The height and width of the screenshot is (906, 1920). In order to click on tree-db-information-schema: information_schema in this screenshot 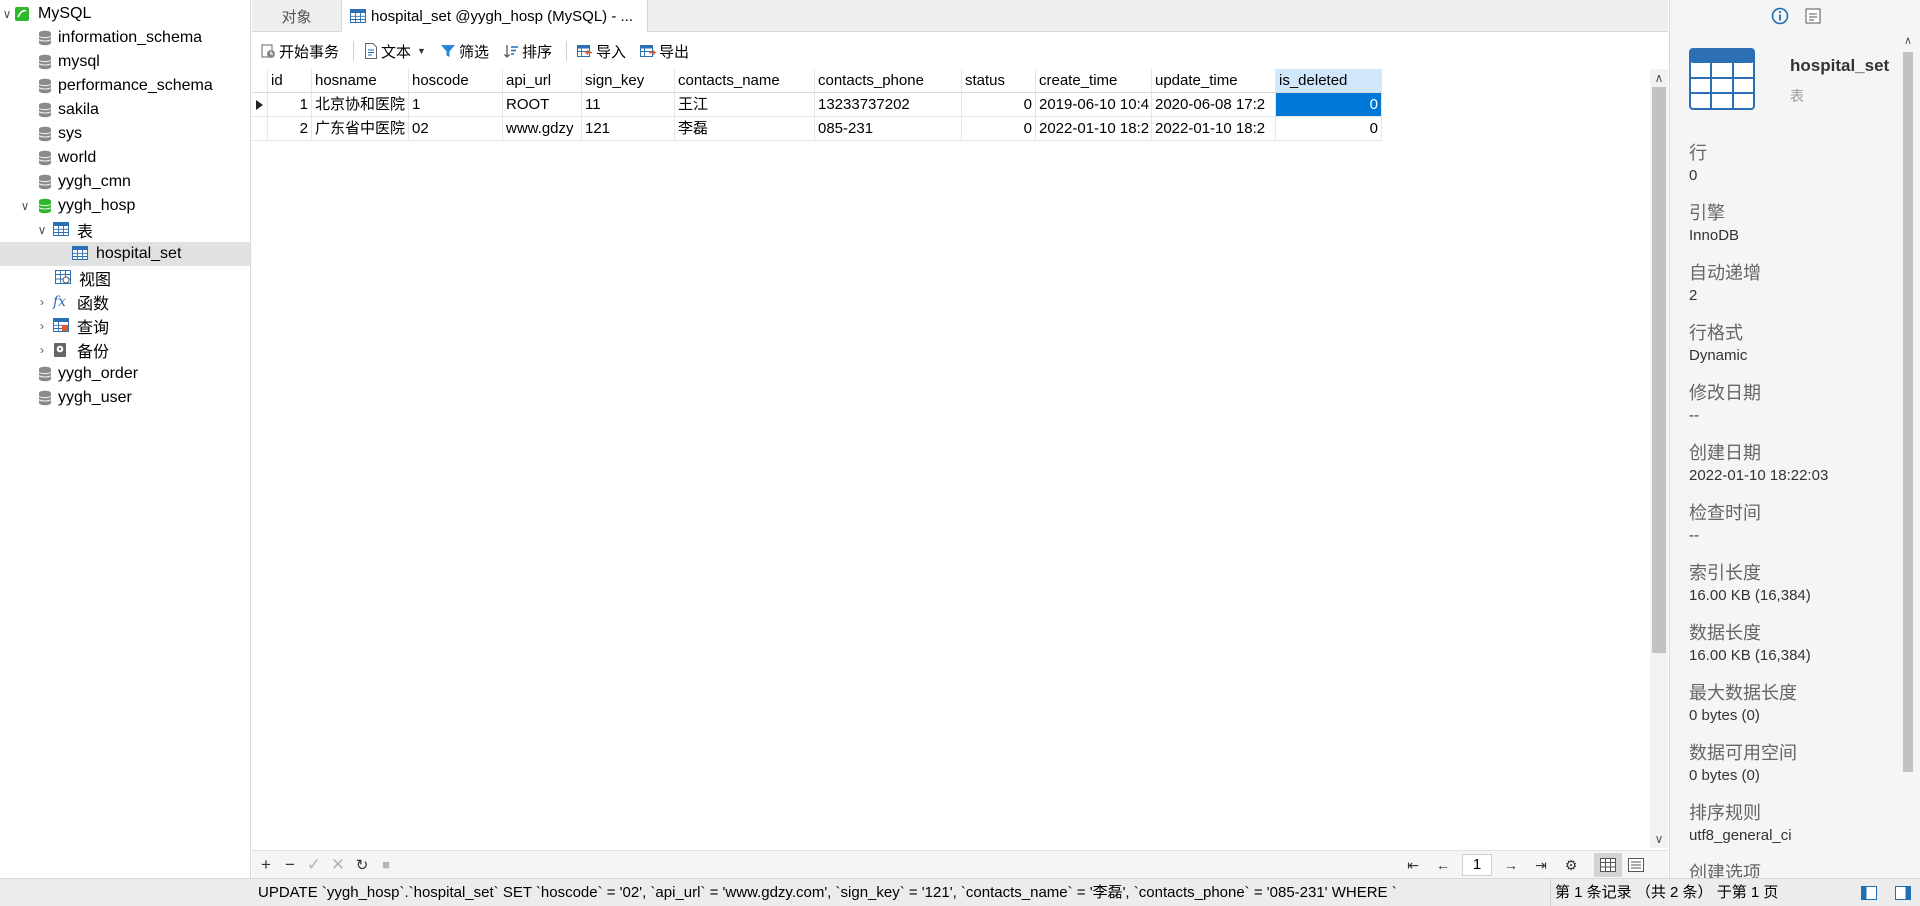, I will do `click(125, 38)`.